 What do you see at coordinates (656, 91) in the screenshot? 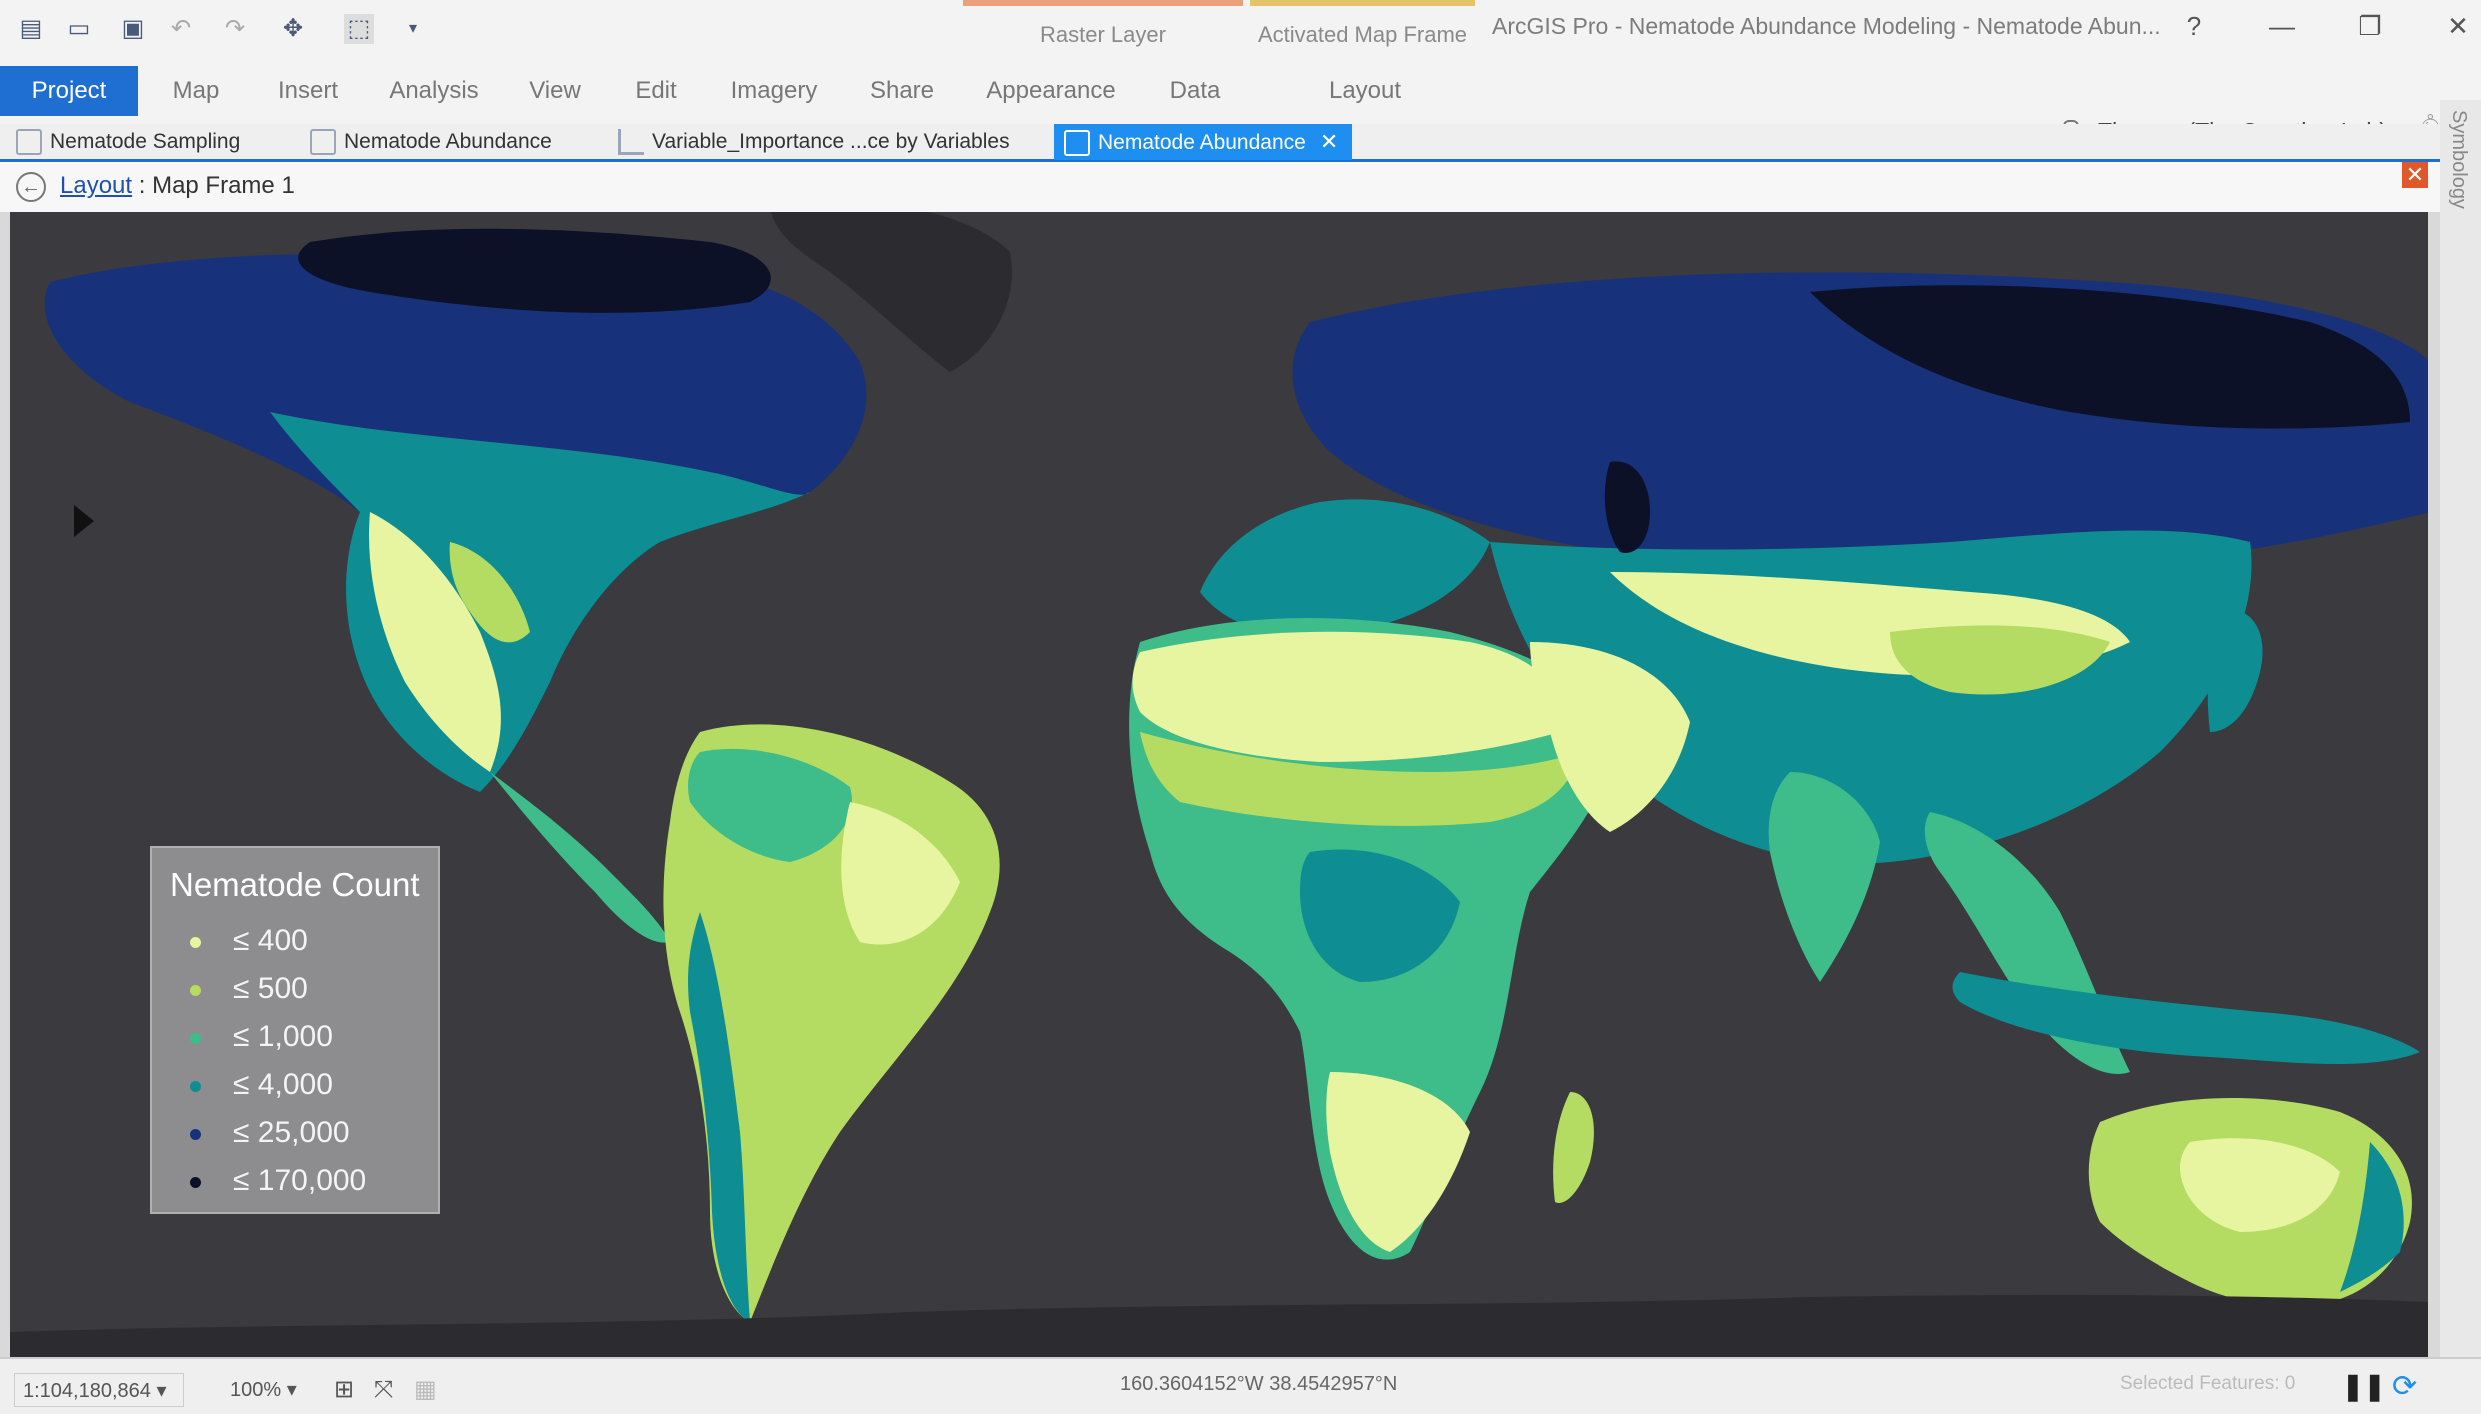
I see `tab-edit: Edit` at bounding box center [656, 91].